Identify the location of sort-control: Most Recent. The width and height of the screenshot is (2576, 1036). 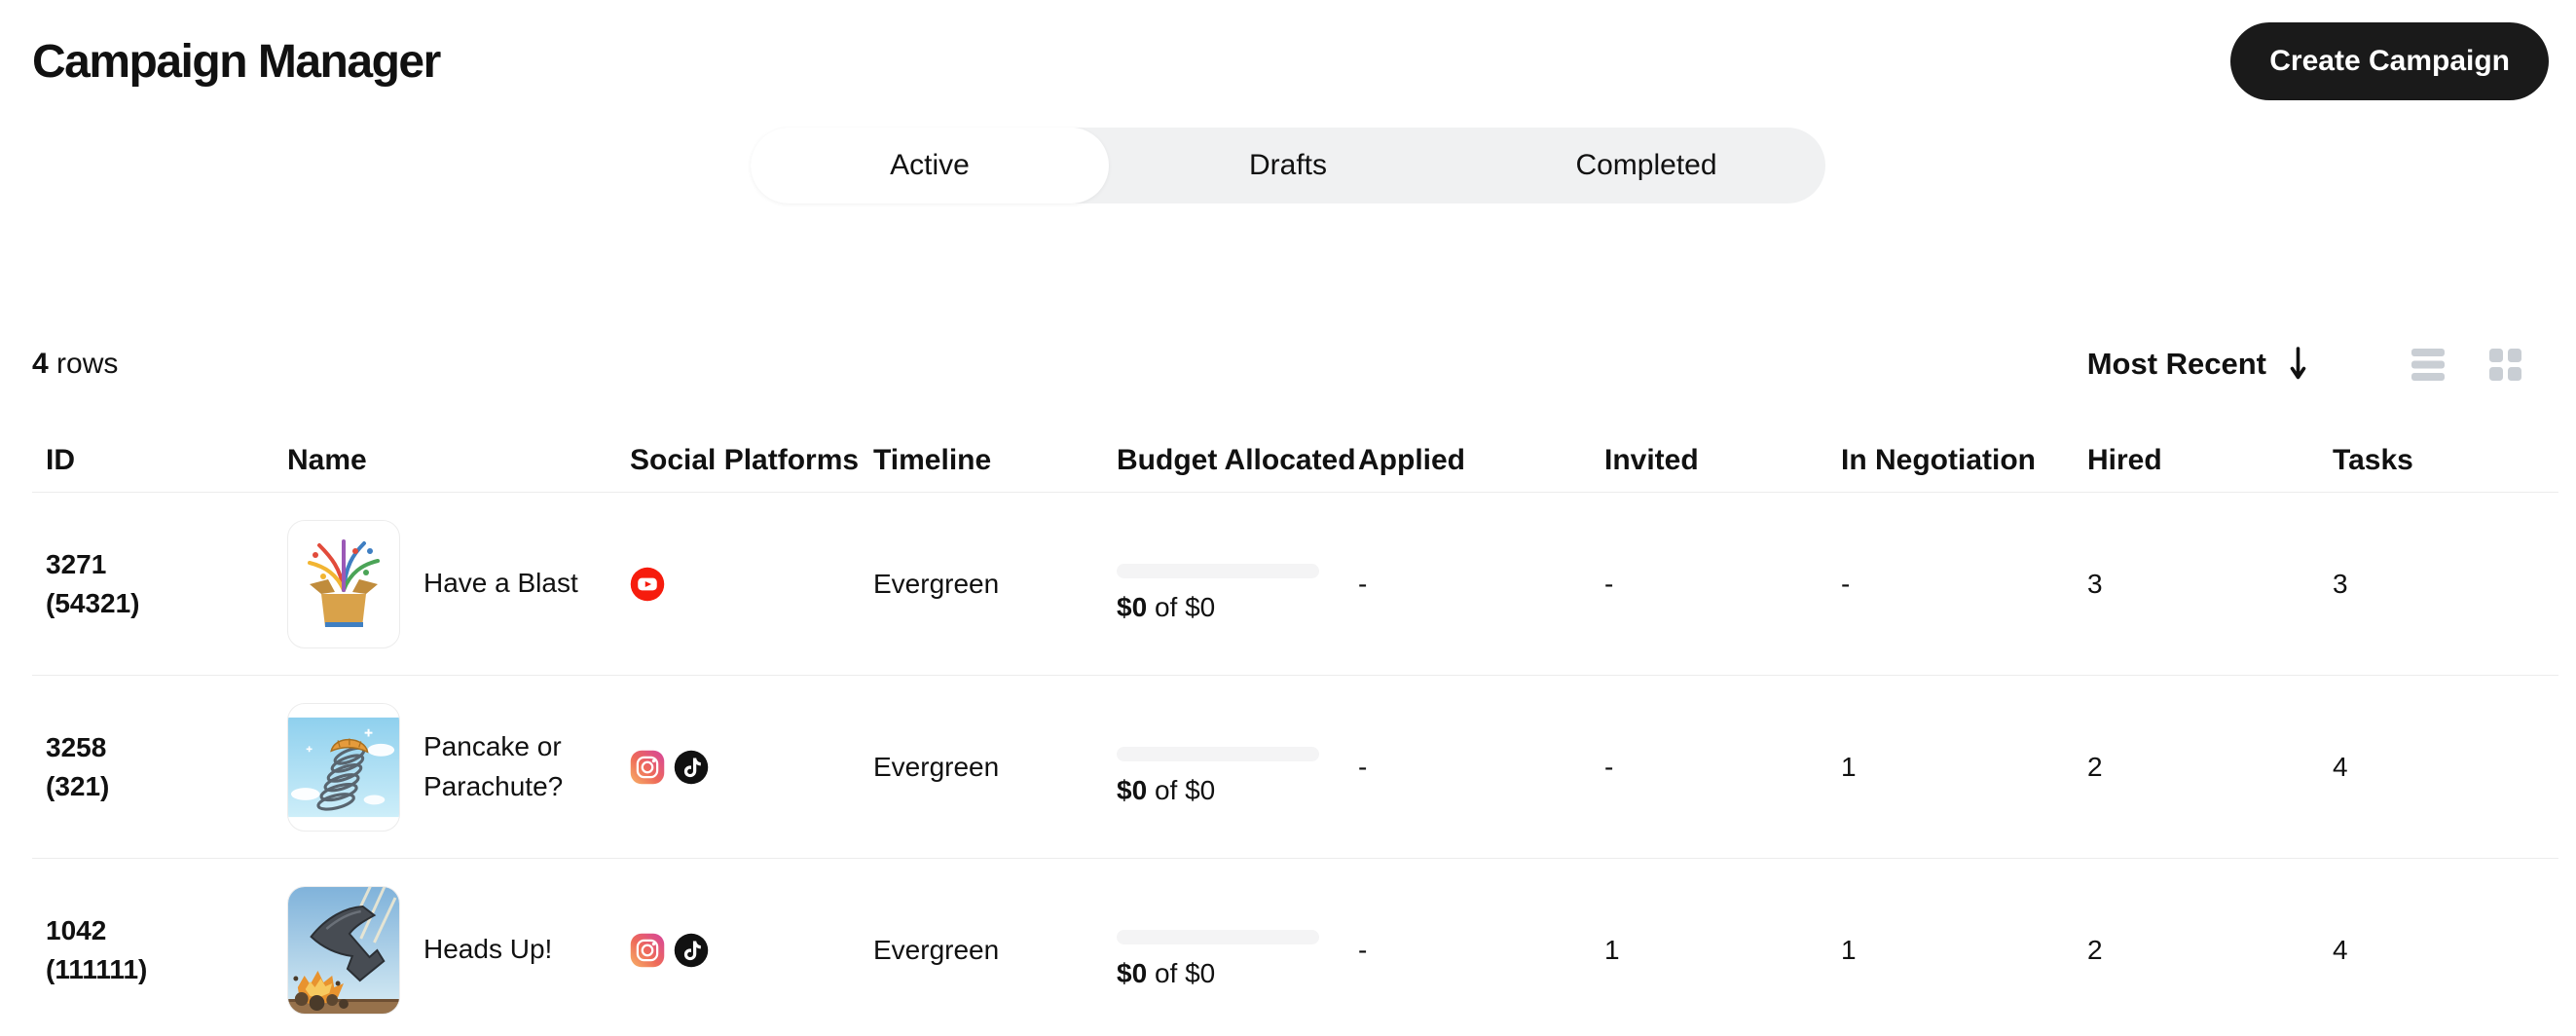
(2196, 364).